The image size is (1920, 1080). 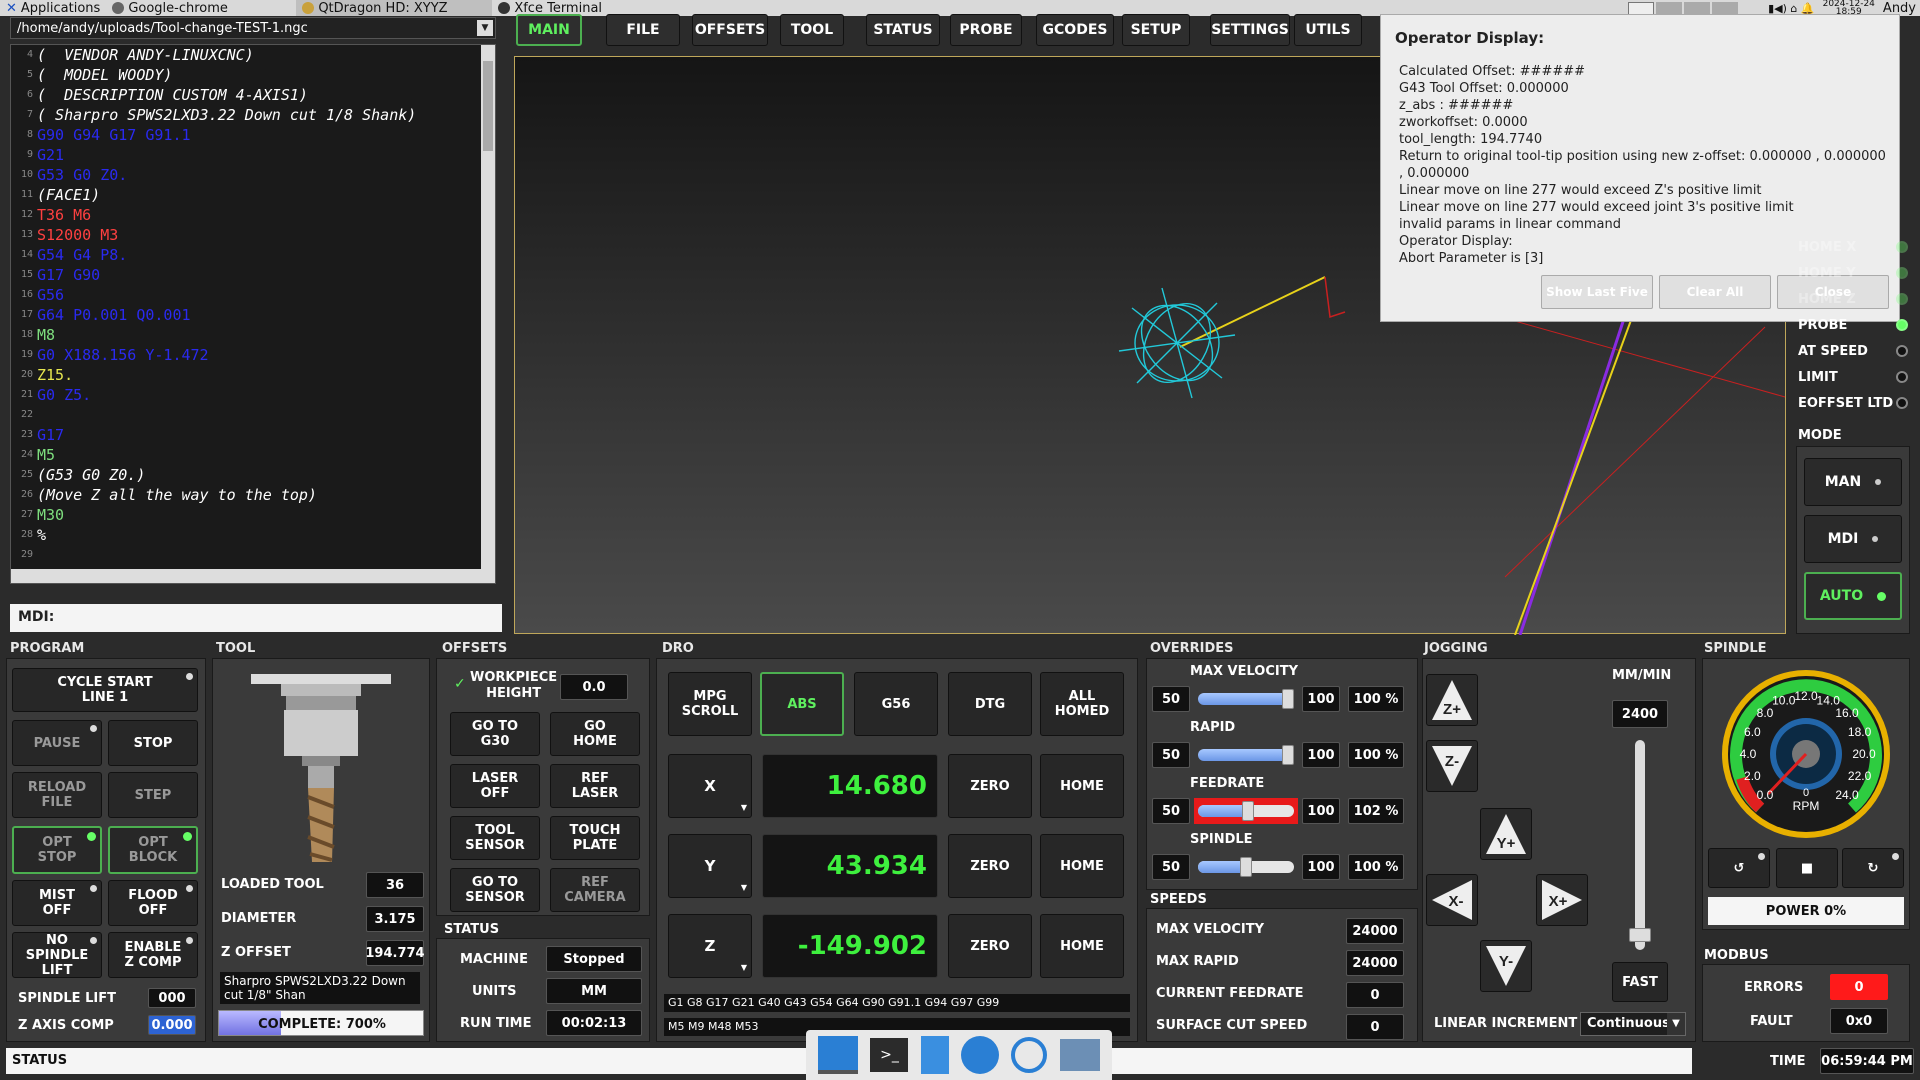 I want to click on jog-z-plus-button: Z+, so click(x=1452, y=700).